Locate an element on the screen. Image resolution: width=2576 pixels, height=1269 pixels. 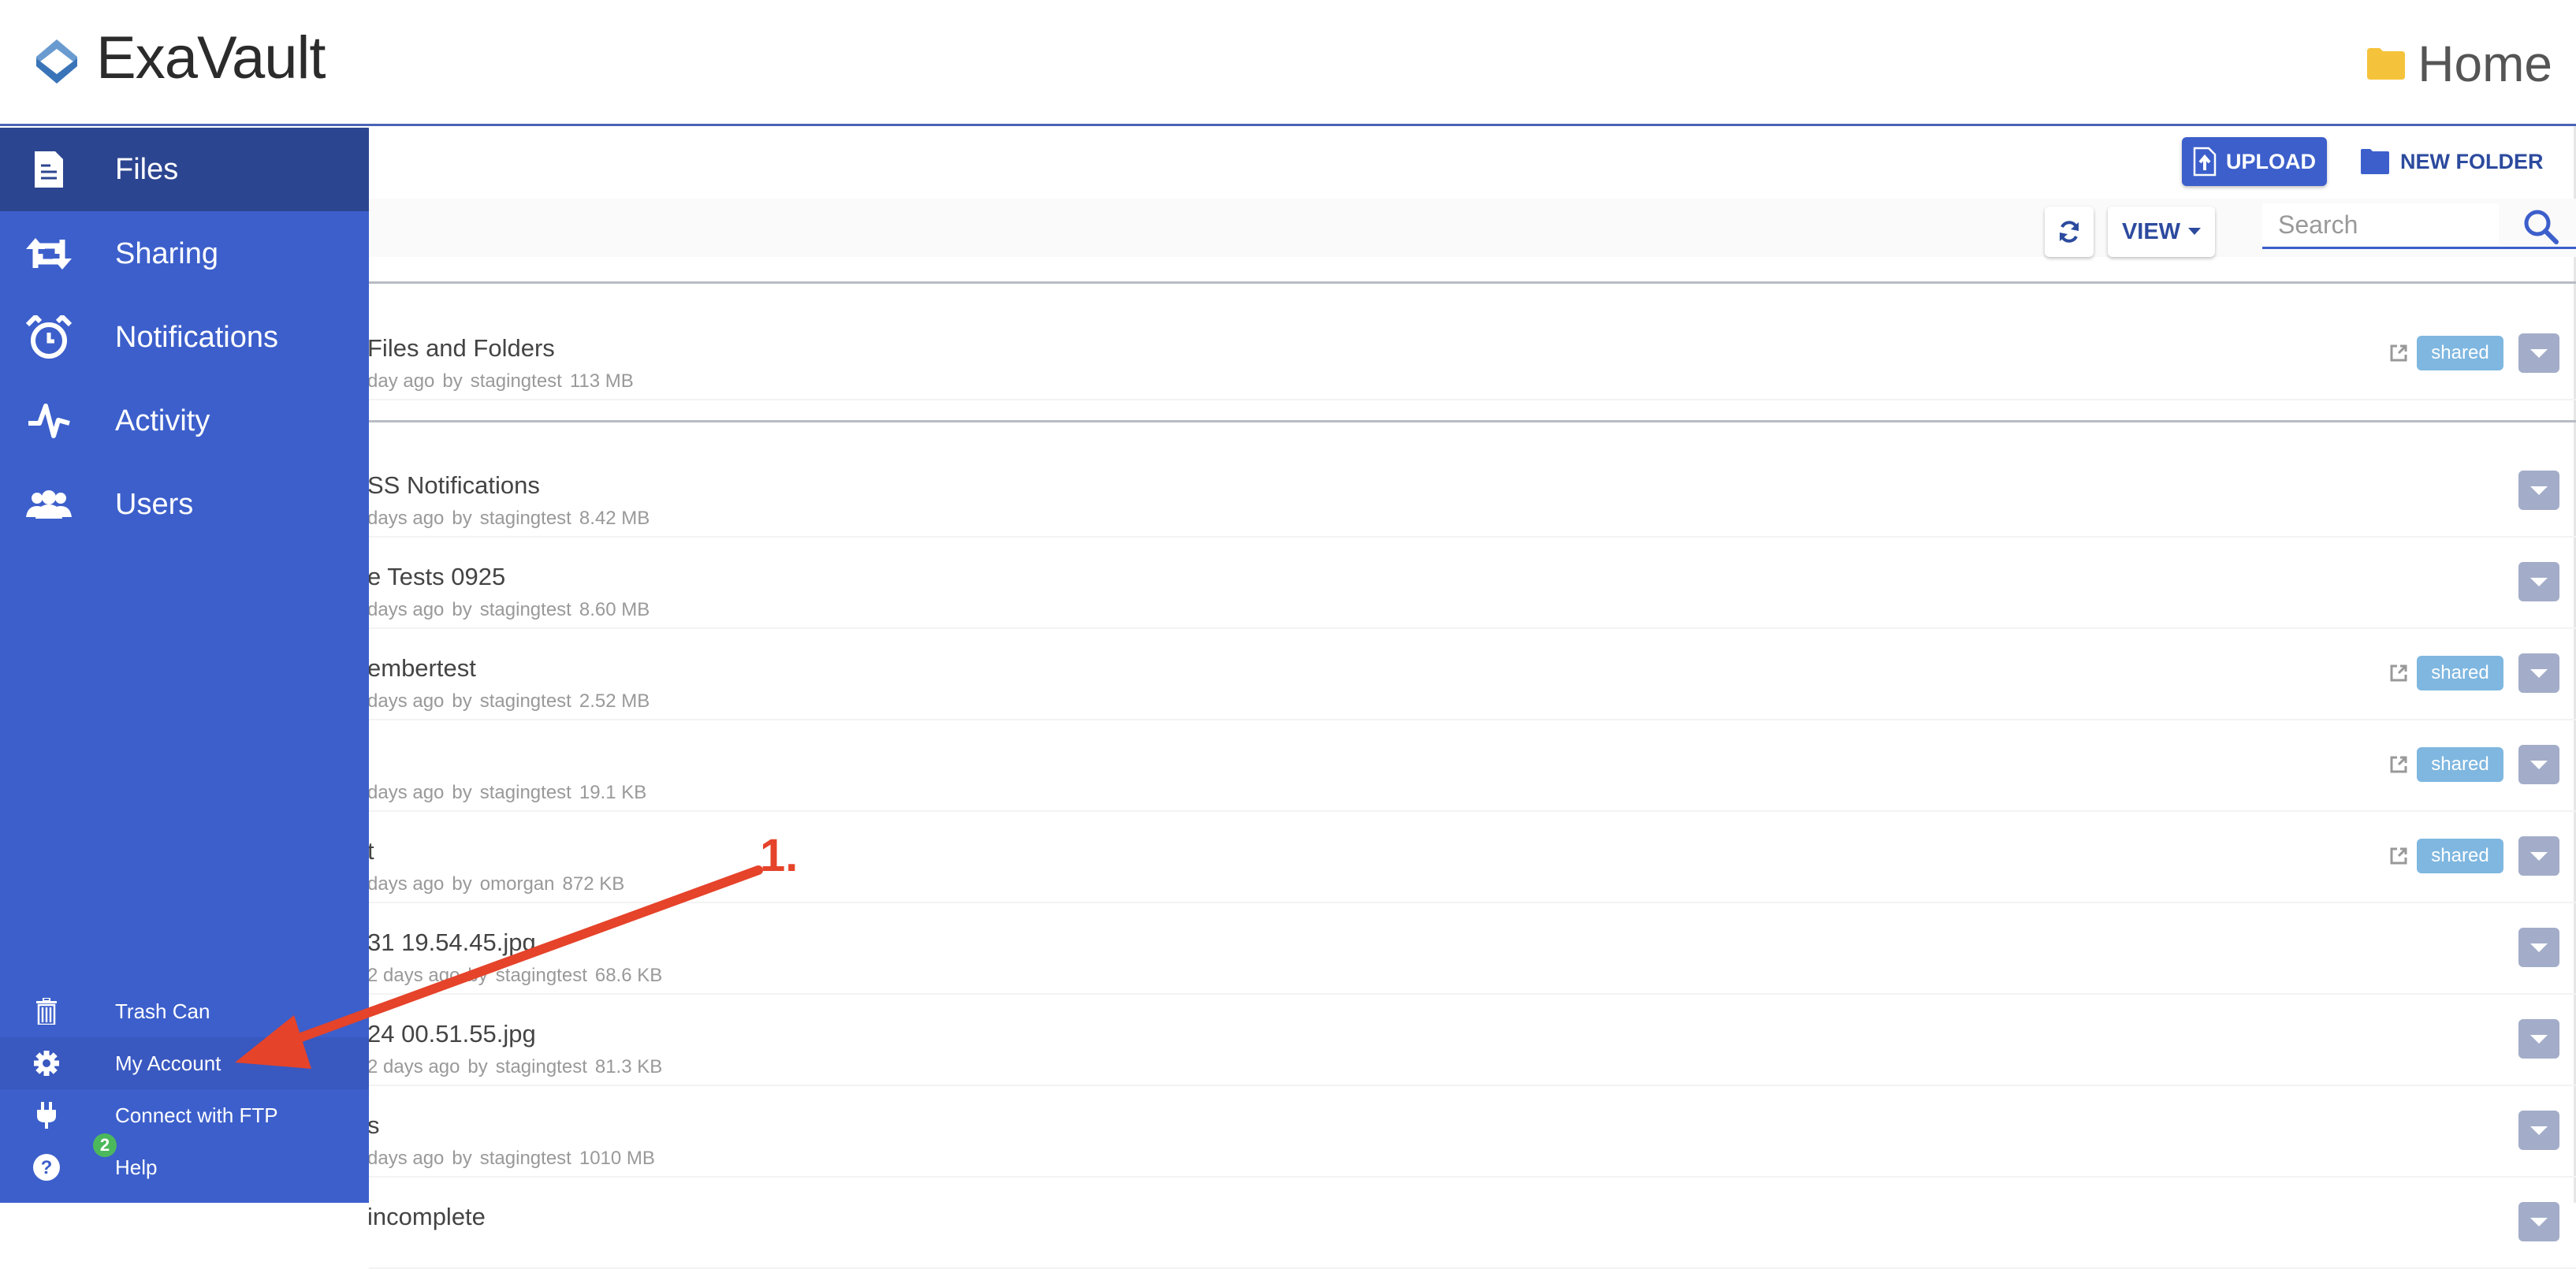
folder-icon is located at coordinates (2386, 64).